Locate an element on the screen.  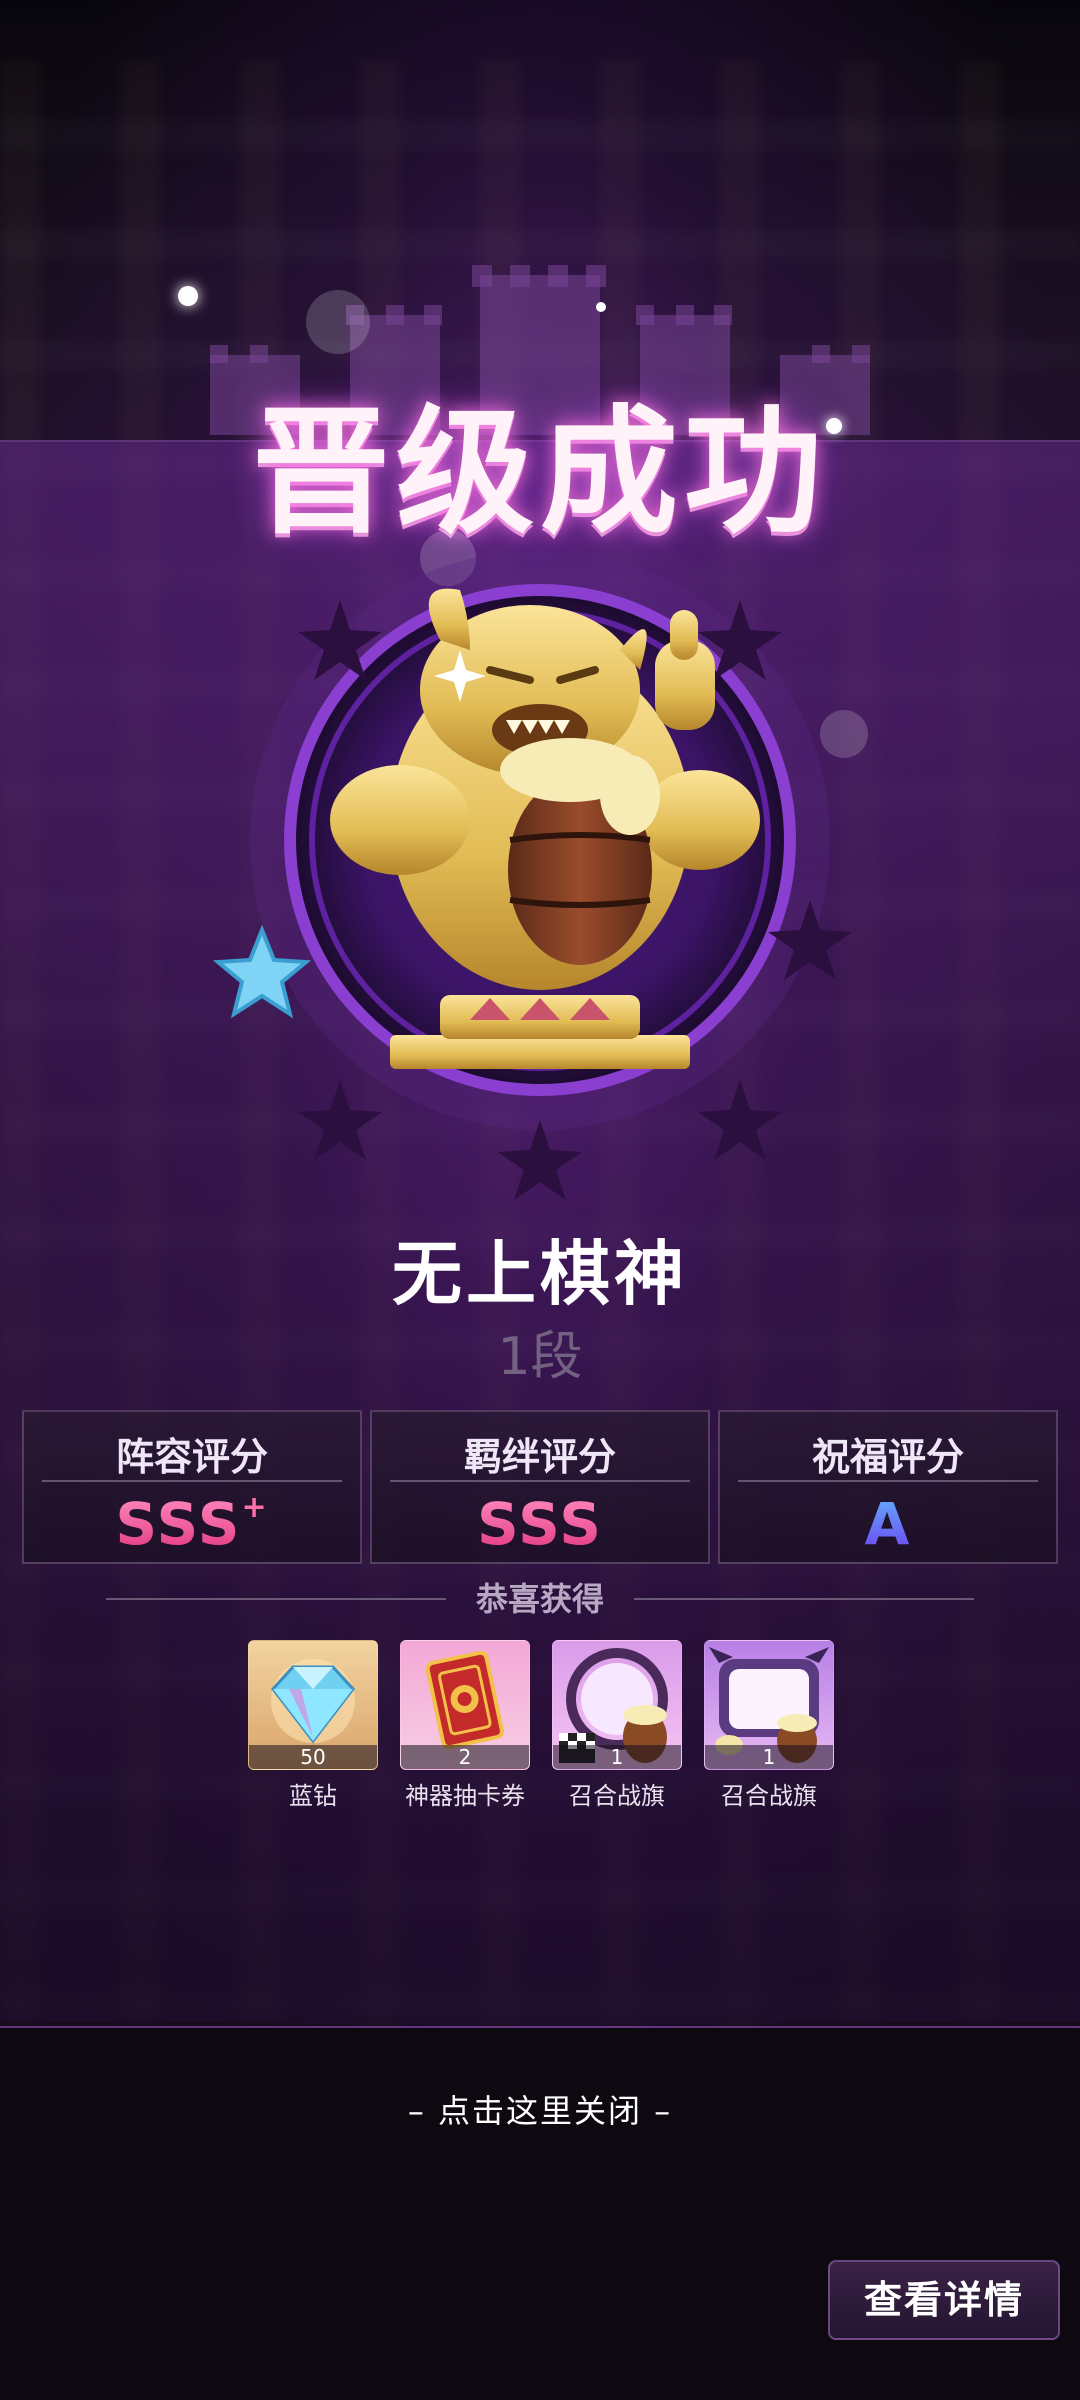
reward-item: 2 神器抽卡券 is located at coordinates (465, 1725).